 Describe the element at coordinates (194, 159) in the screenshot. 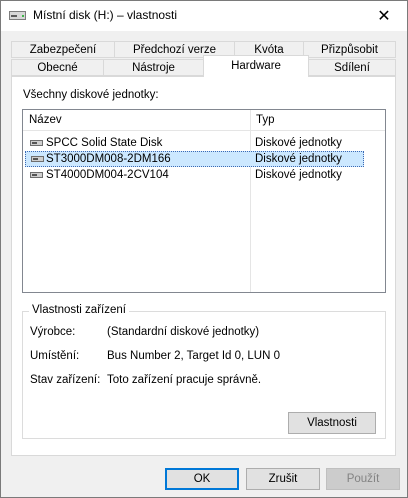

I see `drive-row-selected: ST3000DM008-2DM166 Diskové jednotky` at that location.